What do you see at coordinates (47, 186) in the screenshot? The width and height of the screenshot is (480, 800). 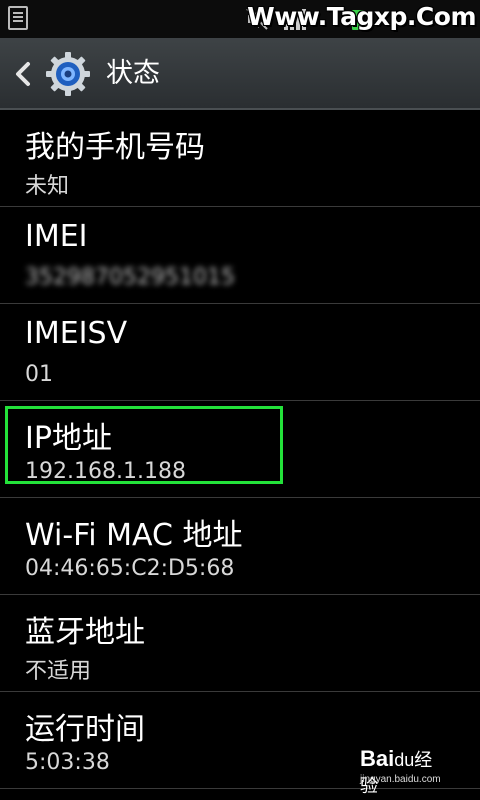 I see `item-value: 未知` at bounding box center [47, 186].